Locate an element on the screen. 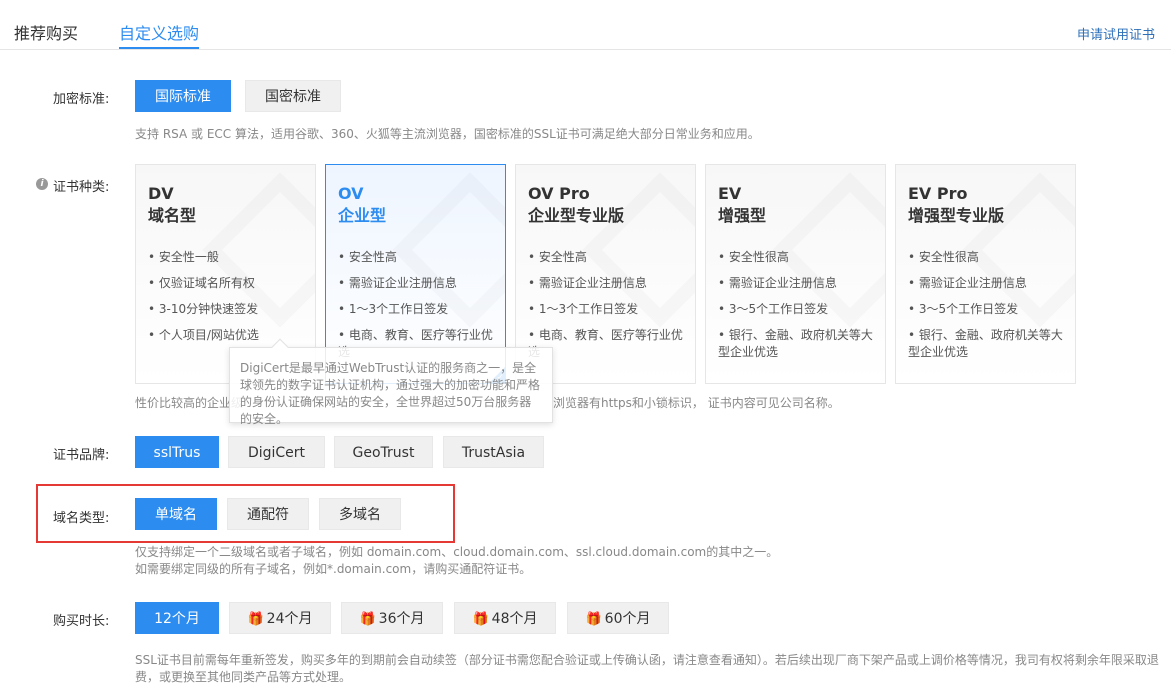 This screenshot has height=695, width=1171. cert-type-label: 证书种类: is located at coordinates (81, 187).